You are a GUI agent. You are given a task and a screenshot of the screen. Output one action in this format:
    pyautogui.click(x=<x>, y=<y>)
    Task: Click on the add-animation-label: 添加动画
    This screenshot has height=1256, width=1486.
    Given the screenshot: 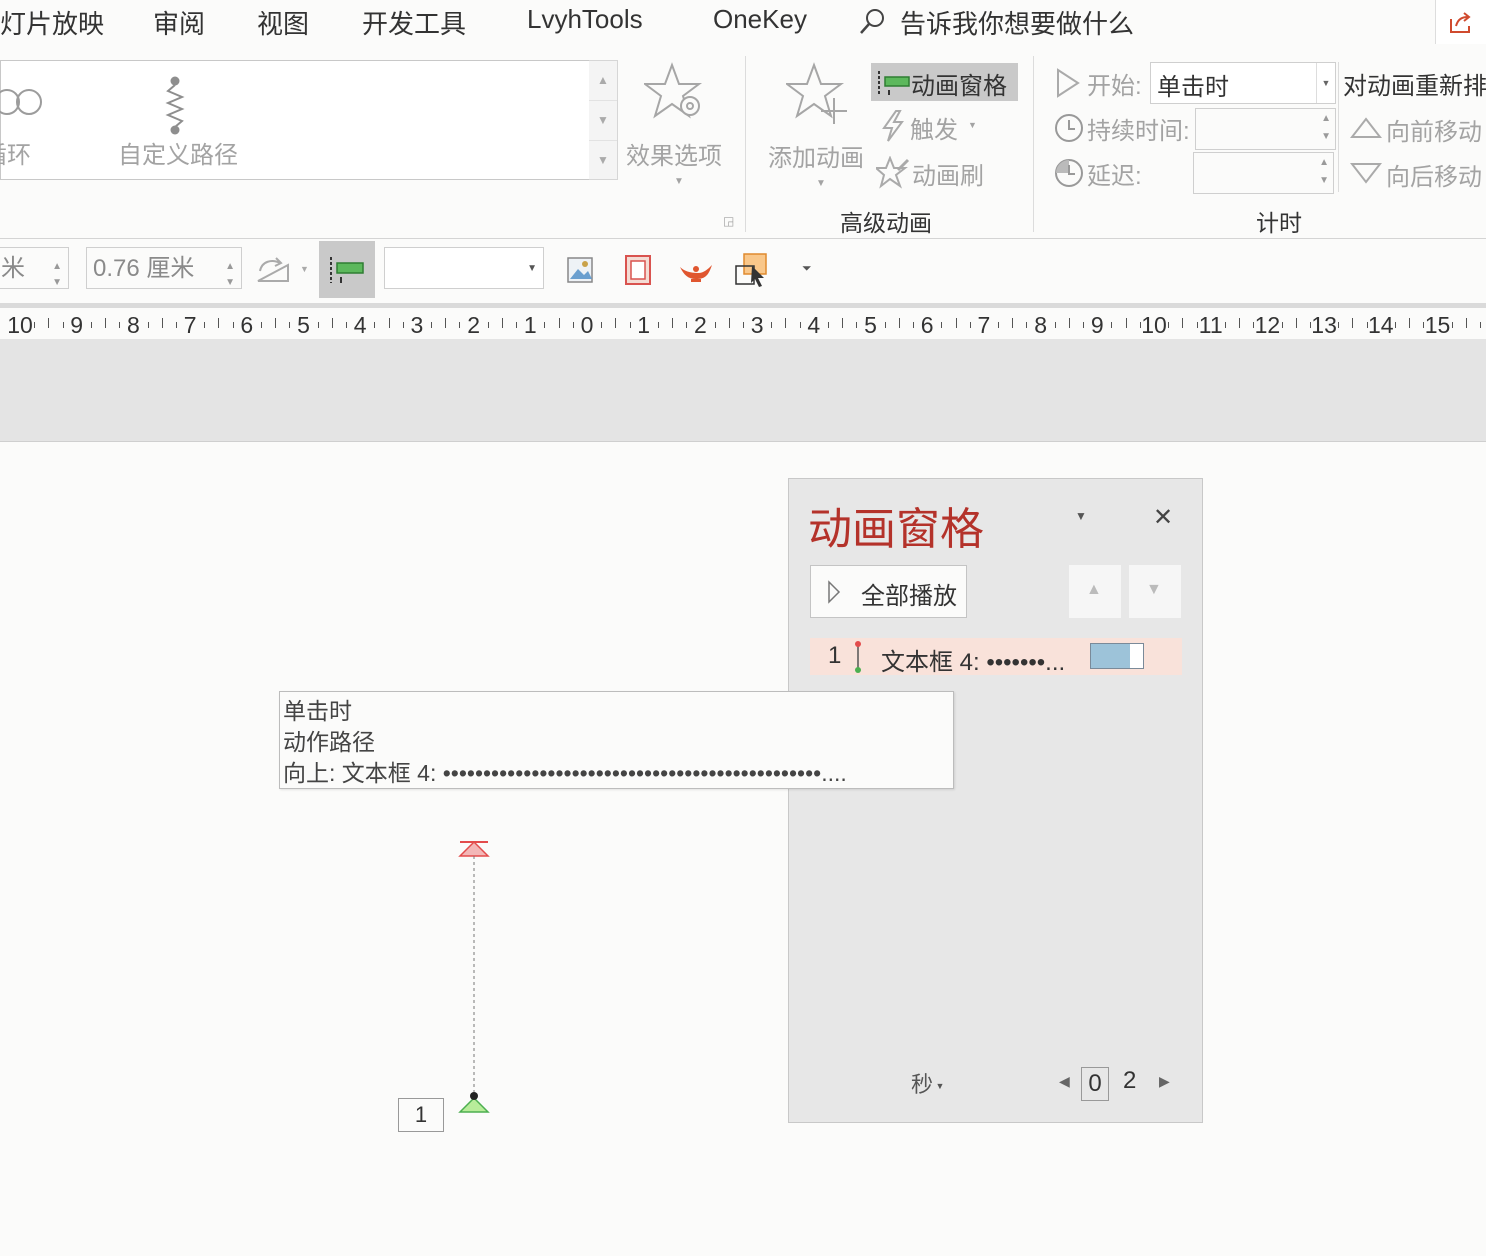 What is the action you would take?
    pyautogui.click(x=816, y=158)
    